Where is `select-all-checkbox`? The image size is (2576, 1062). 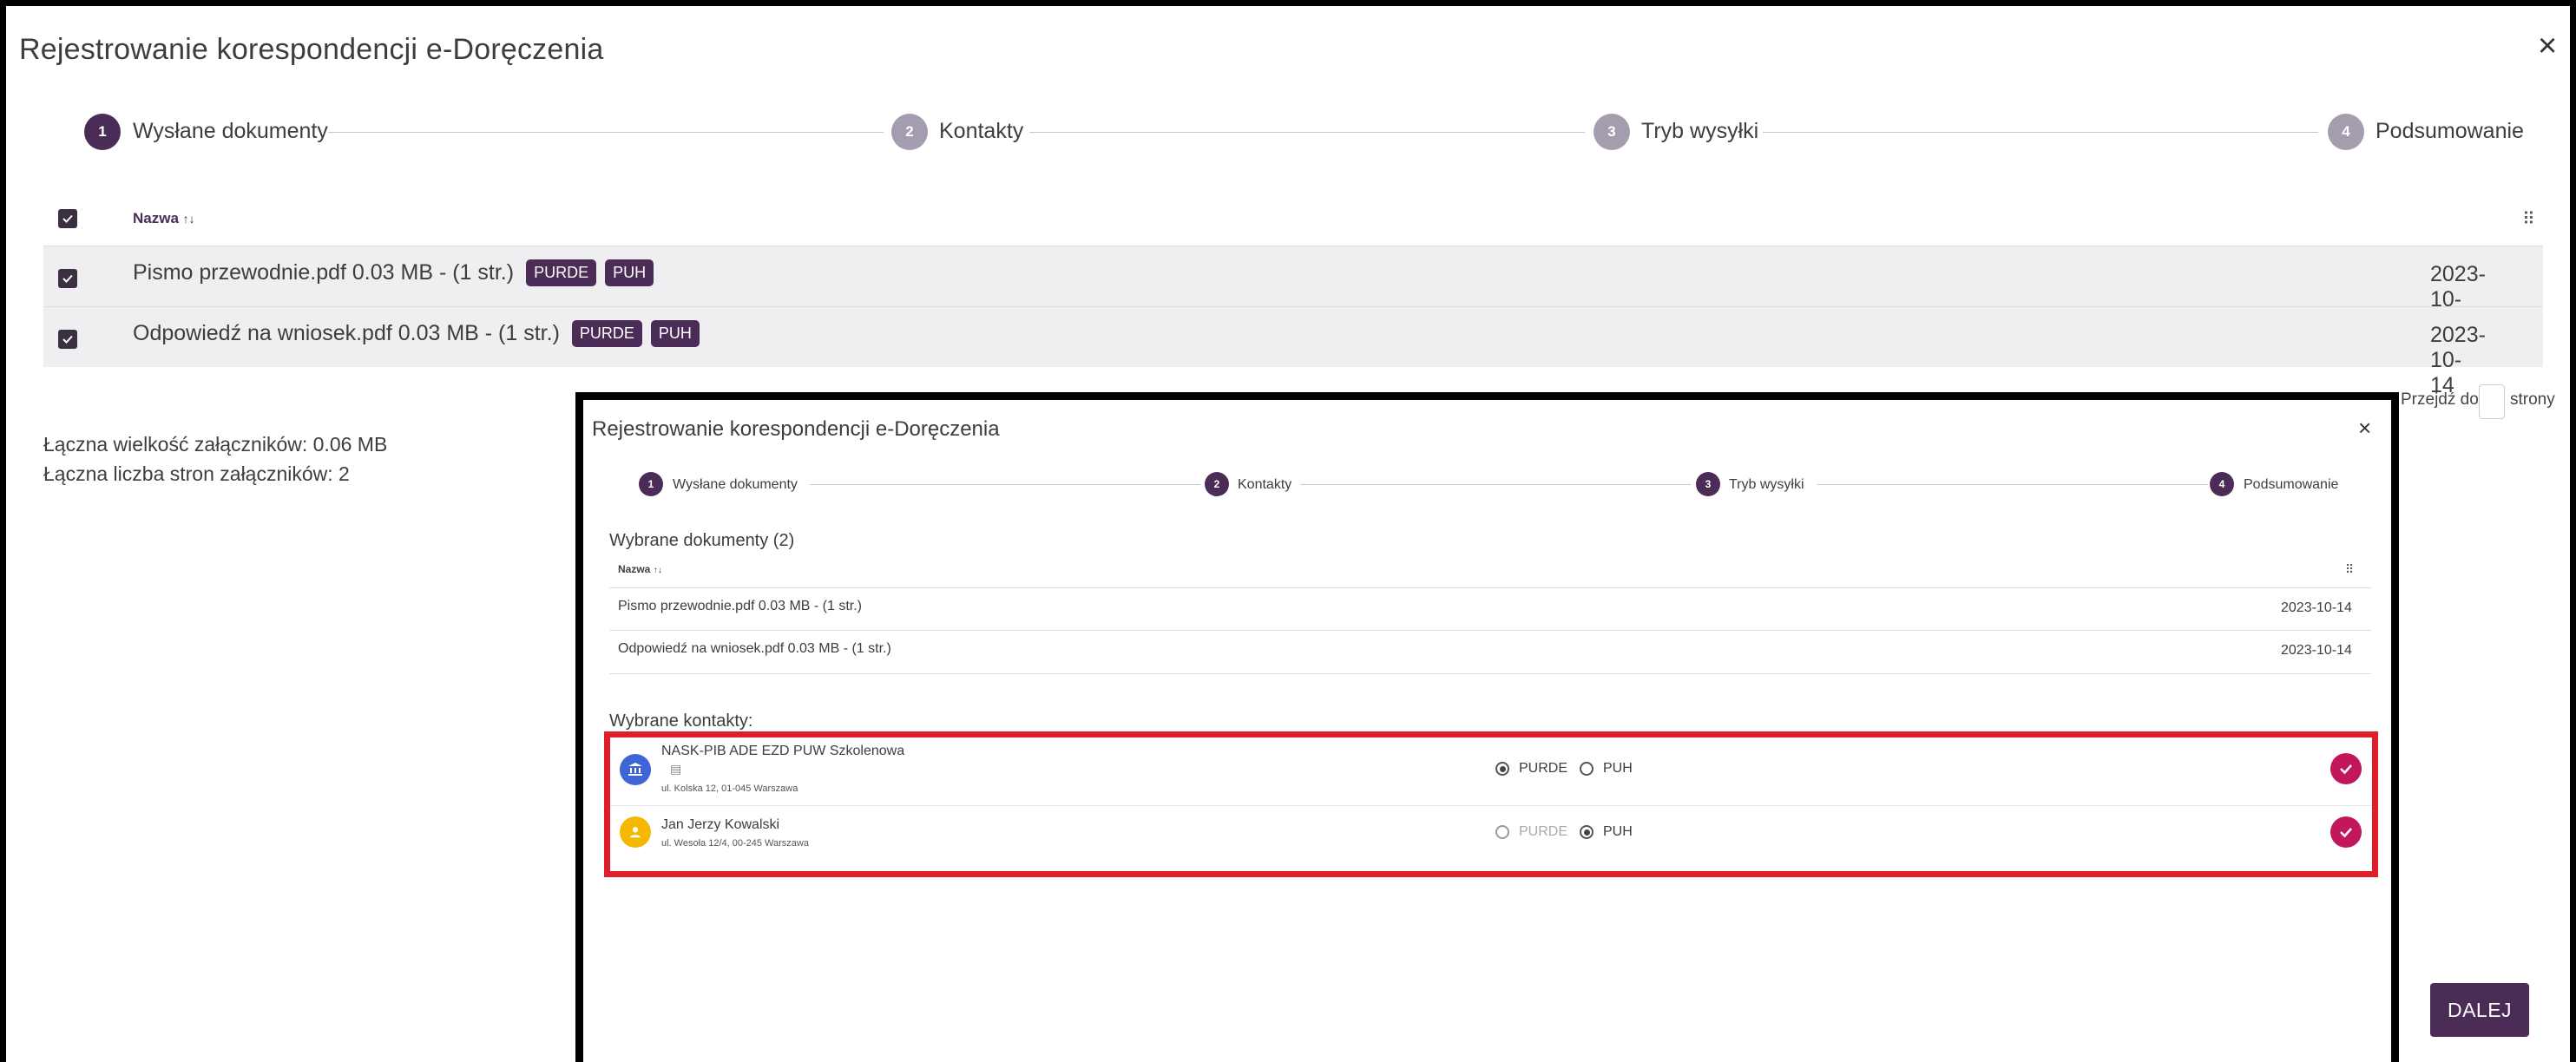 select-all-checkbox is located at coordinates (67, 218).